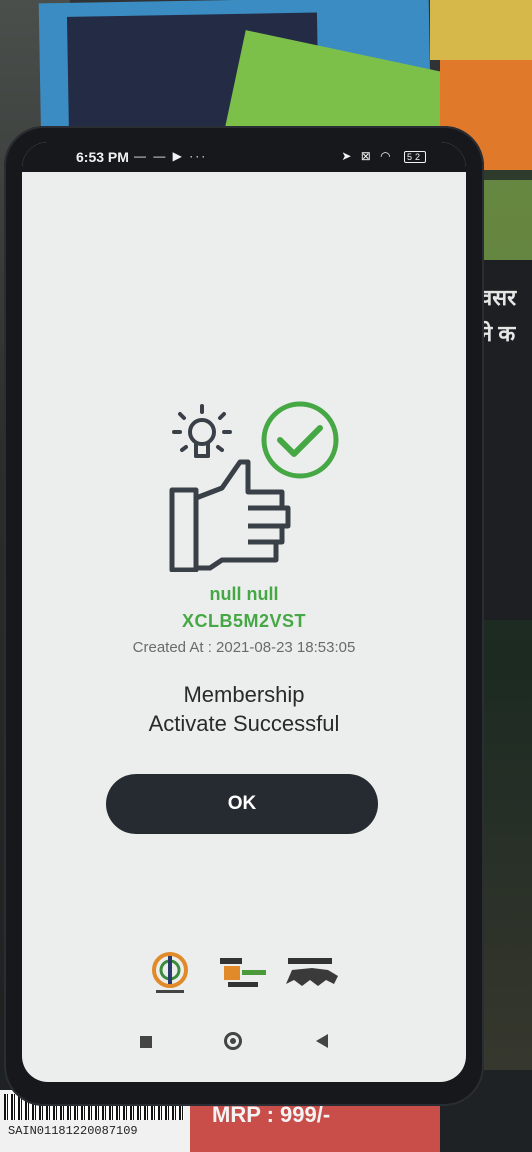  I want to click on success-message: Membership Activate Successful, so click(244, 709).